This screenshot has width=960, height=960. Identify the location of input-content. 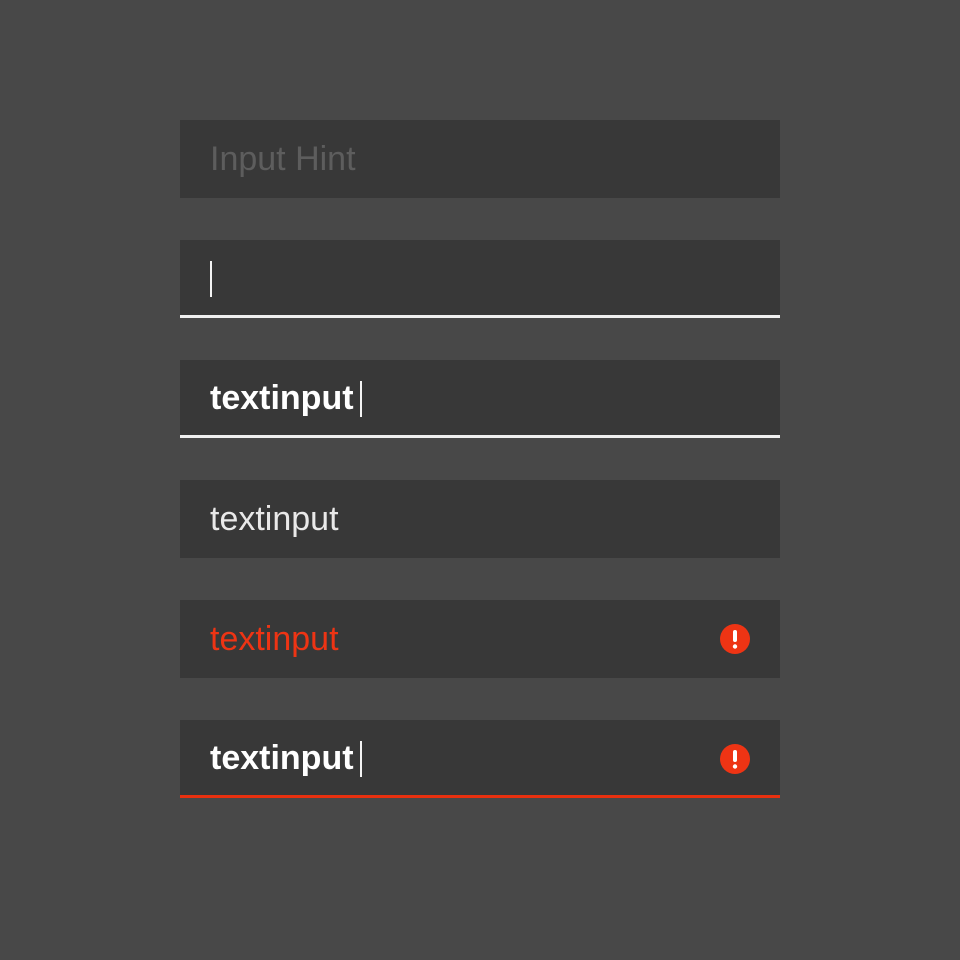
(211, 278).